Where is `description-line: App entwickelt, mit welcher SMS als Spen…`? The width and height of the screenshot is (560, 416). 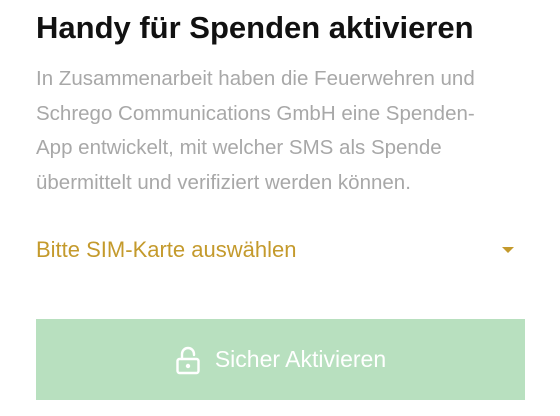 description-line: App entwickelt, mit welcher SMS als Spen… is located at coordinates (239, 147).